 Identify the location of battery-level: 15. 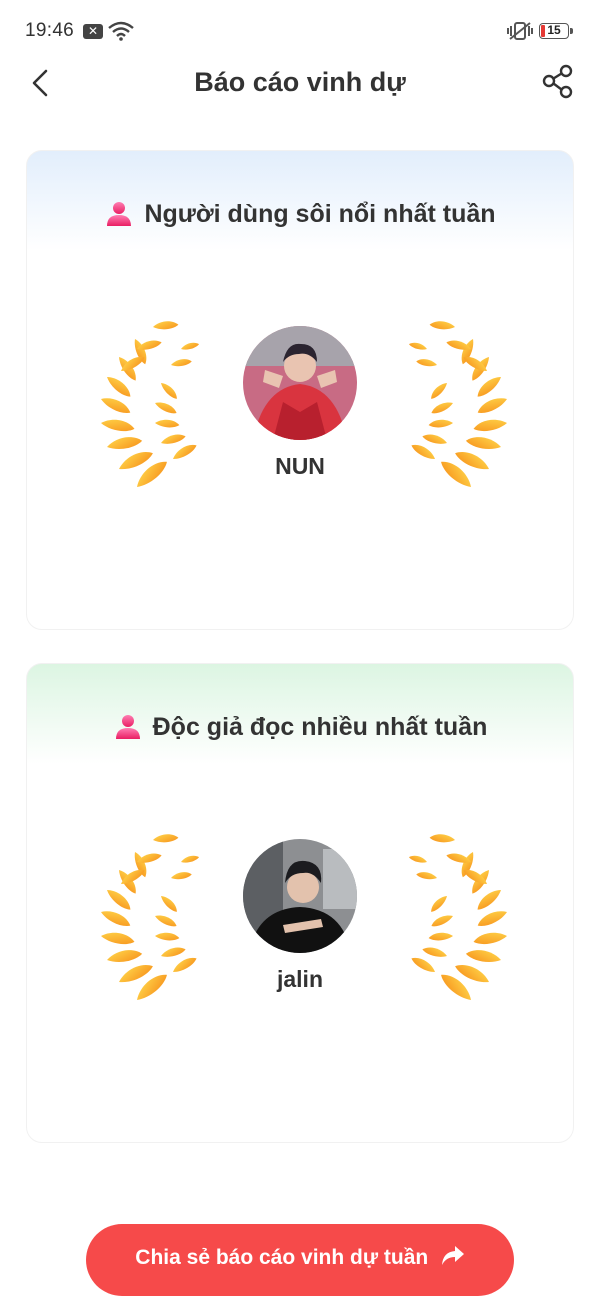
(554, 30).